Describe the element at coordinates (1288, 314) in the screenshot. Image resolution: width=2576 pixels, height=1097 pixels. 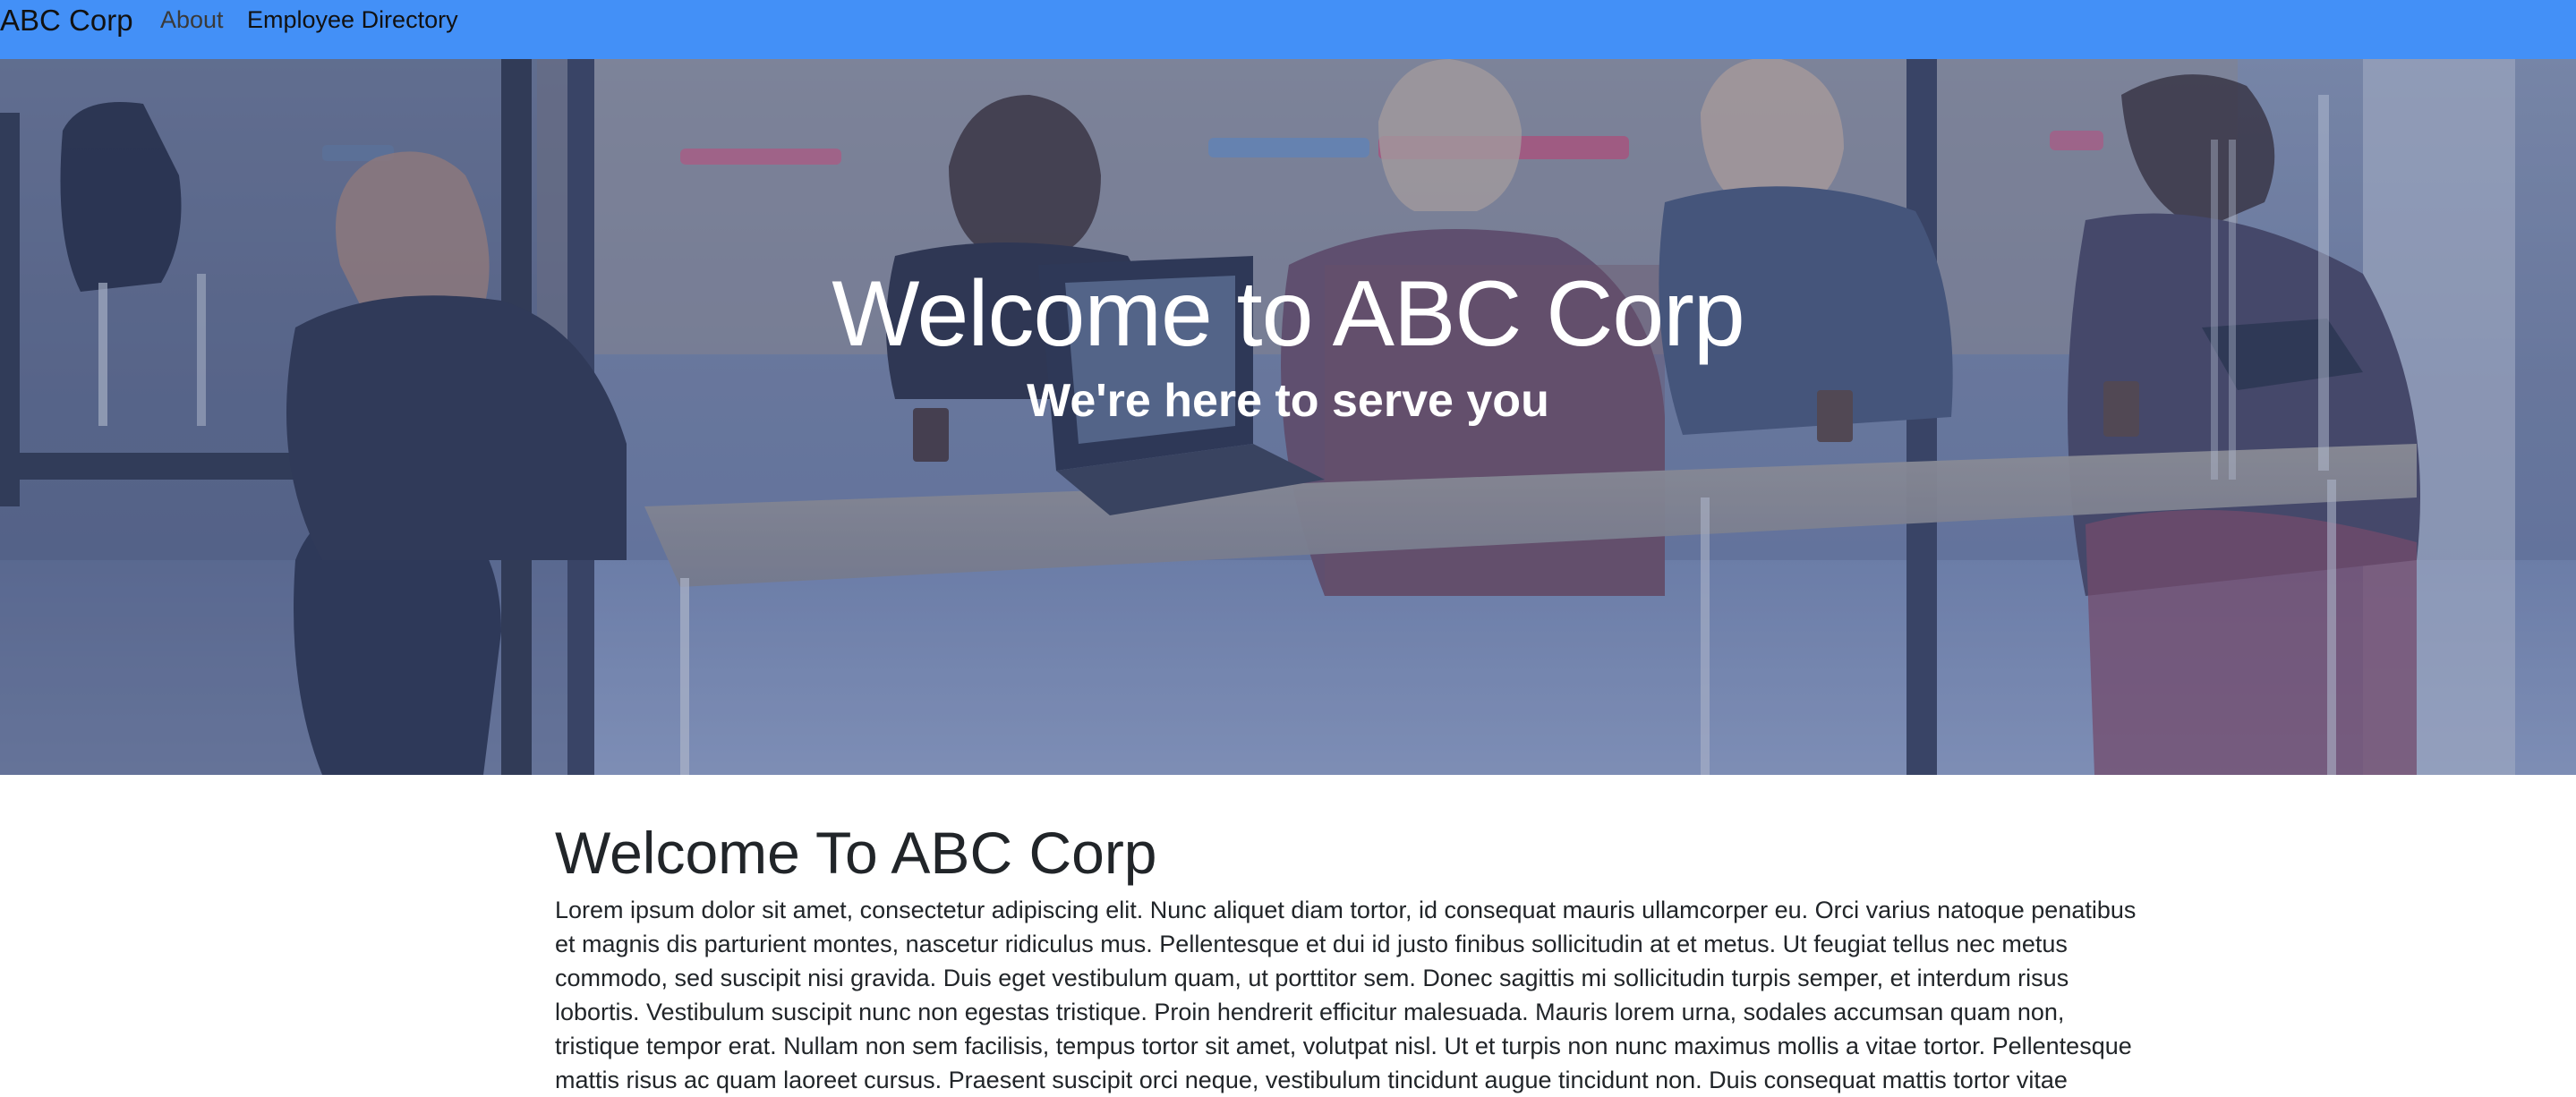
I see `hero-title: Welcome to ABC Corp` at that location.